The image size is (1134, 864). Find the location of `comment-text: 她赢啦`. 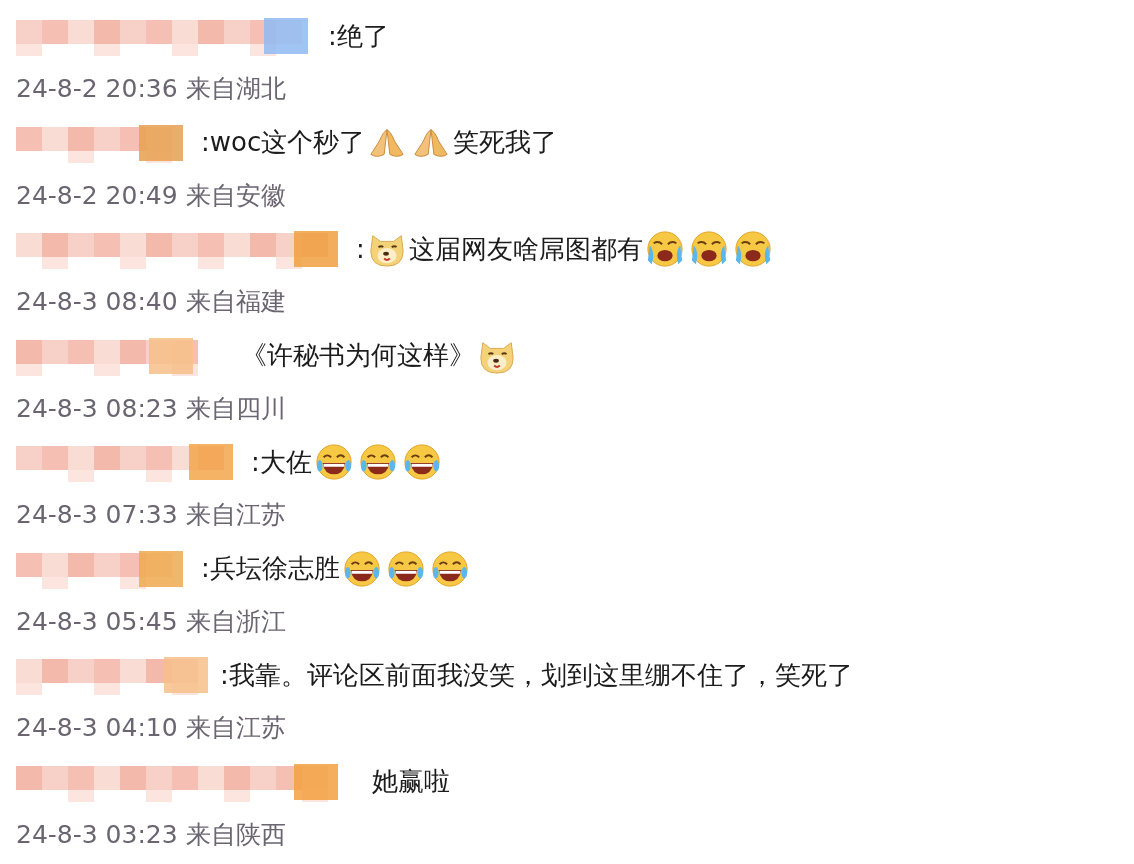

comment-text: 她赢啦 is located at coordinates (411, 781).